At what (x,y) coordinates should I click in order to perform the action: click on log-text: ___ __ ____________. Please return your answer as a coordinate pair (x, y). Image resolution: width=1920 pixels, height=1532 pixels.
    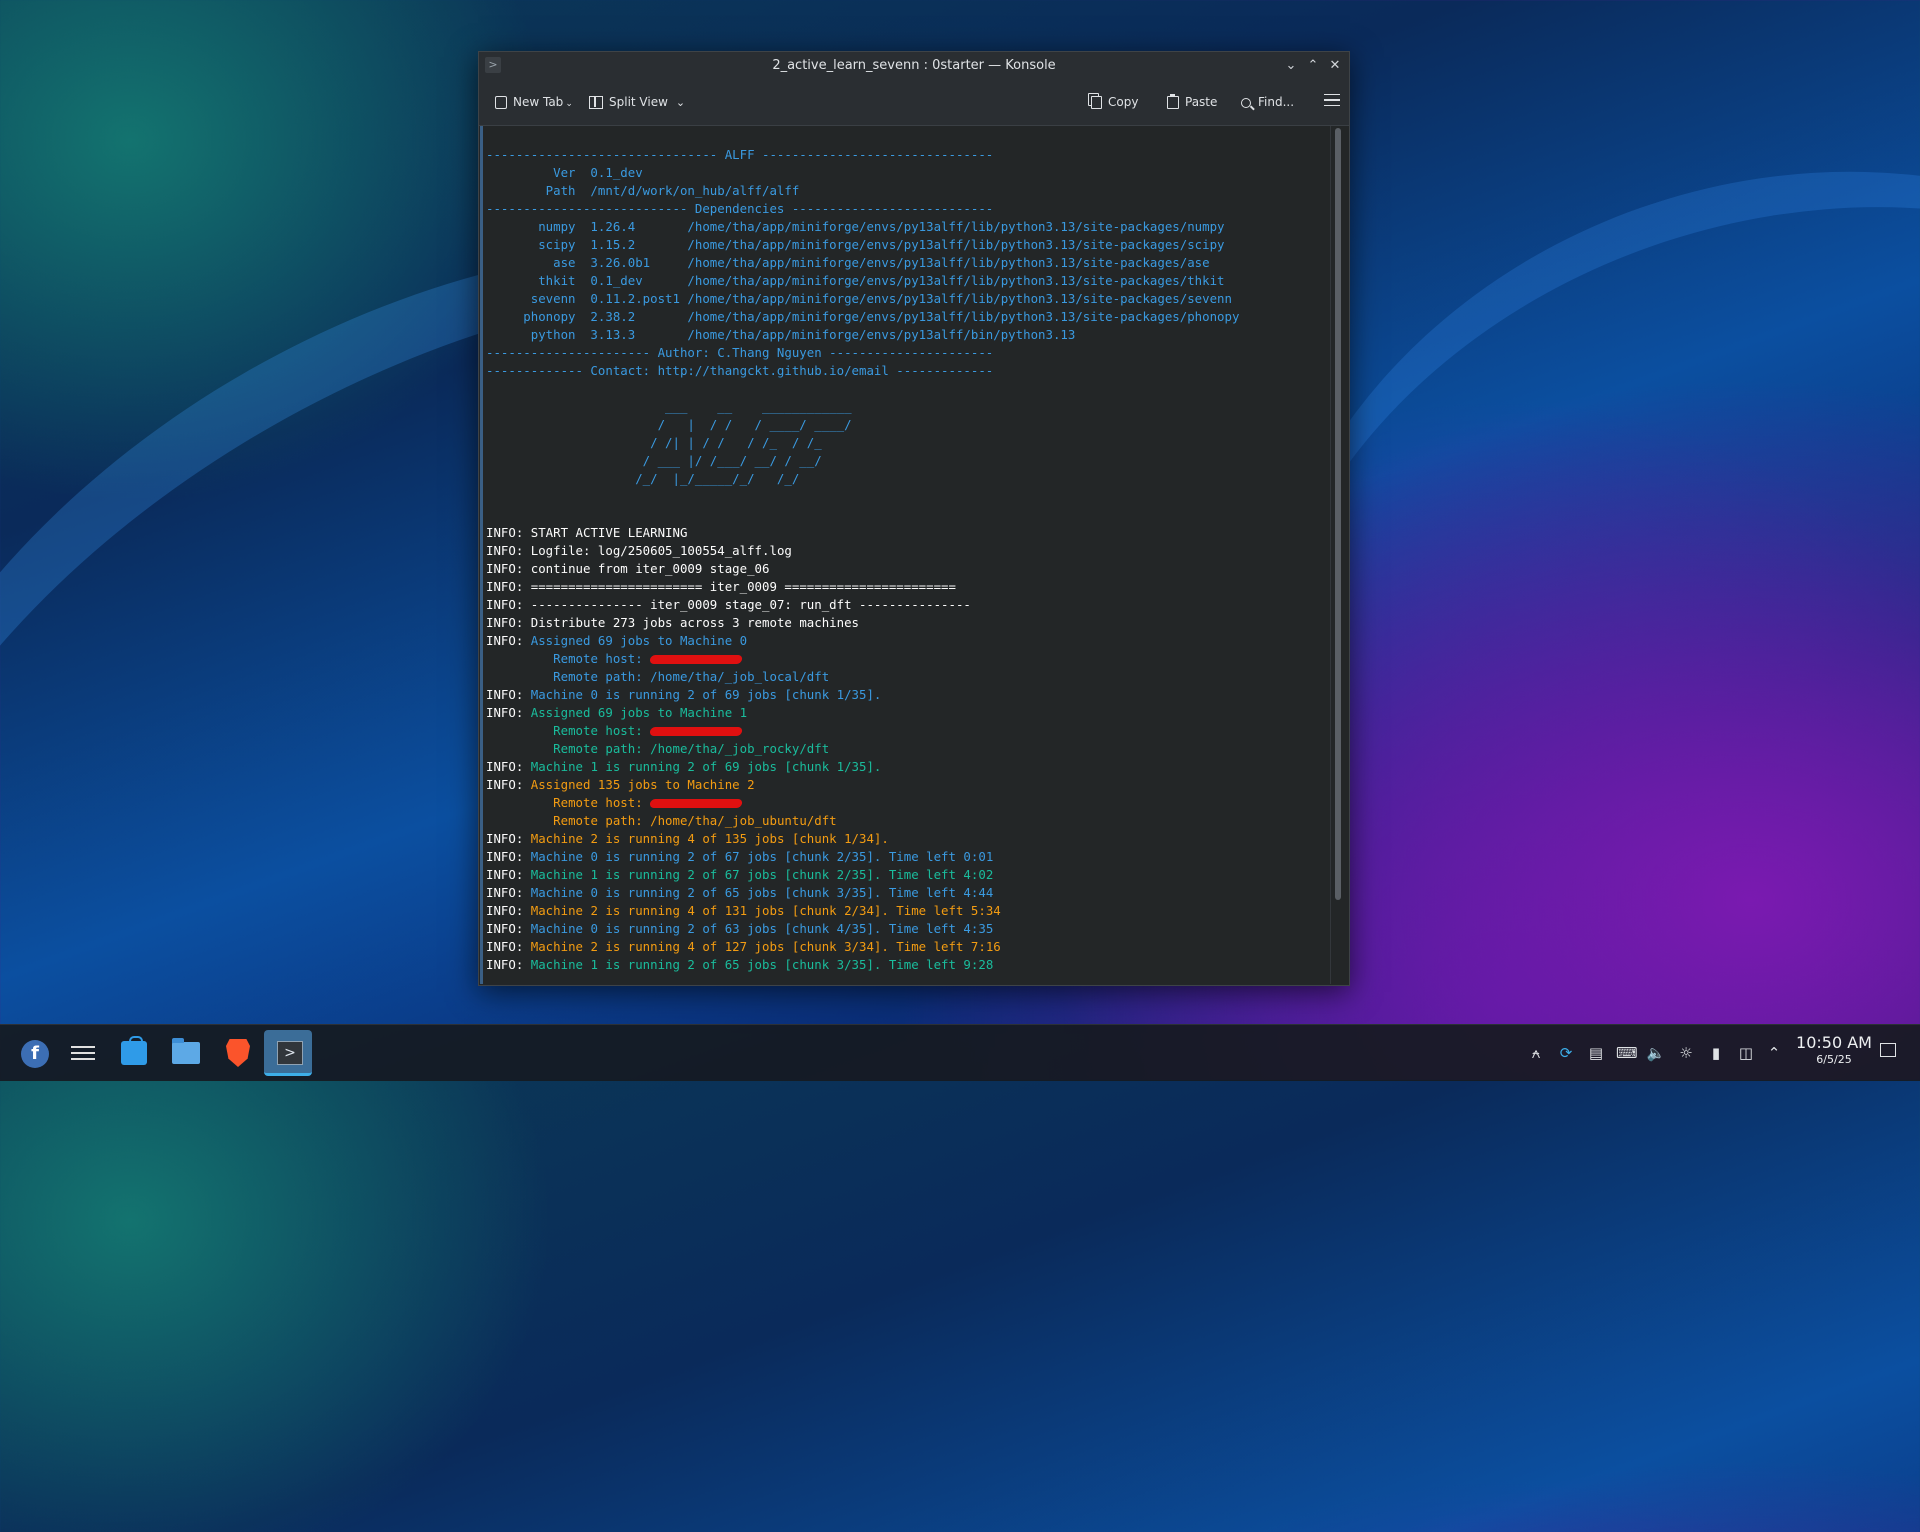
    Looking at the image, I should click on (669, 406).